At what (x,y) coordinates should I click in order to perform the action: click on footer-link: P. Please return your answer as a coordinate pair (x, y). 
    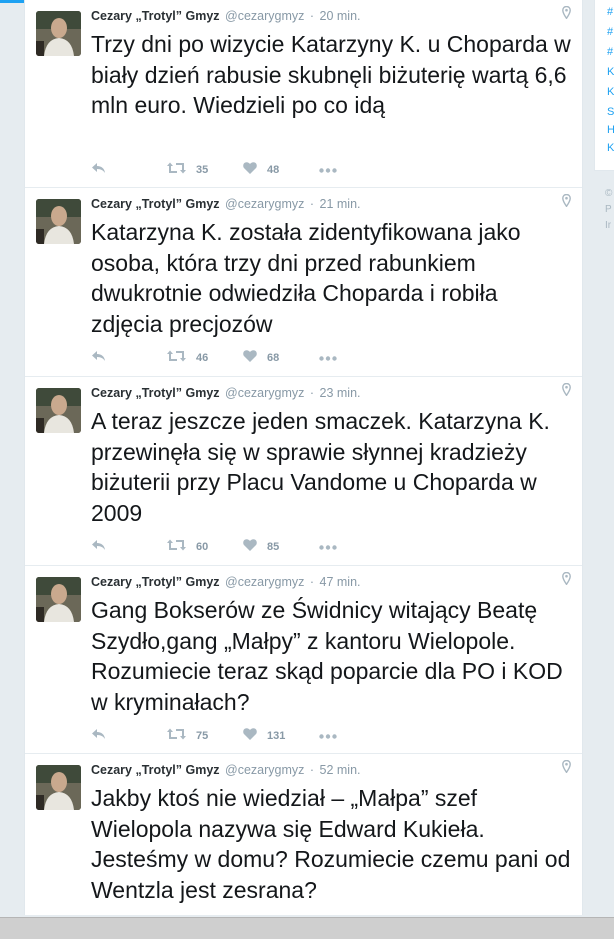
    Looking at the image, I should click on (608, 210).